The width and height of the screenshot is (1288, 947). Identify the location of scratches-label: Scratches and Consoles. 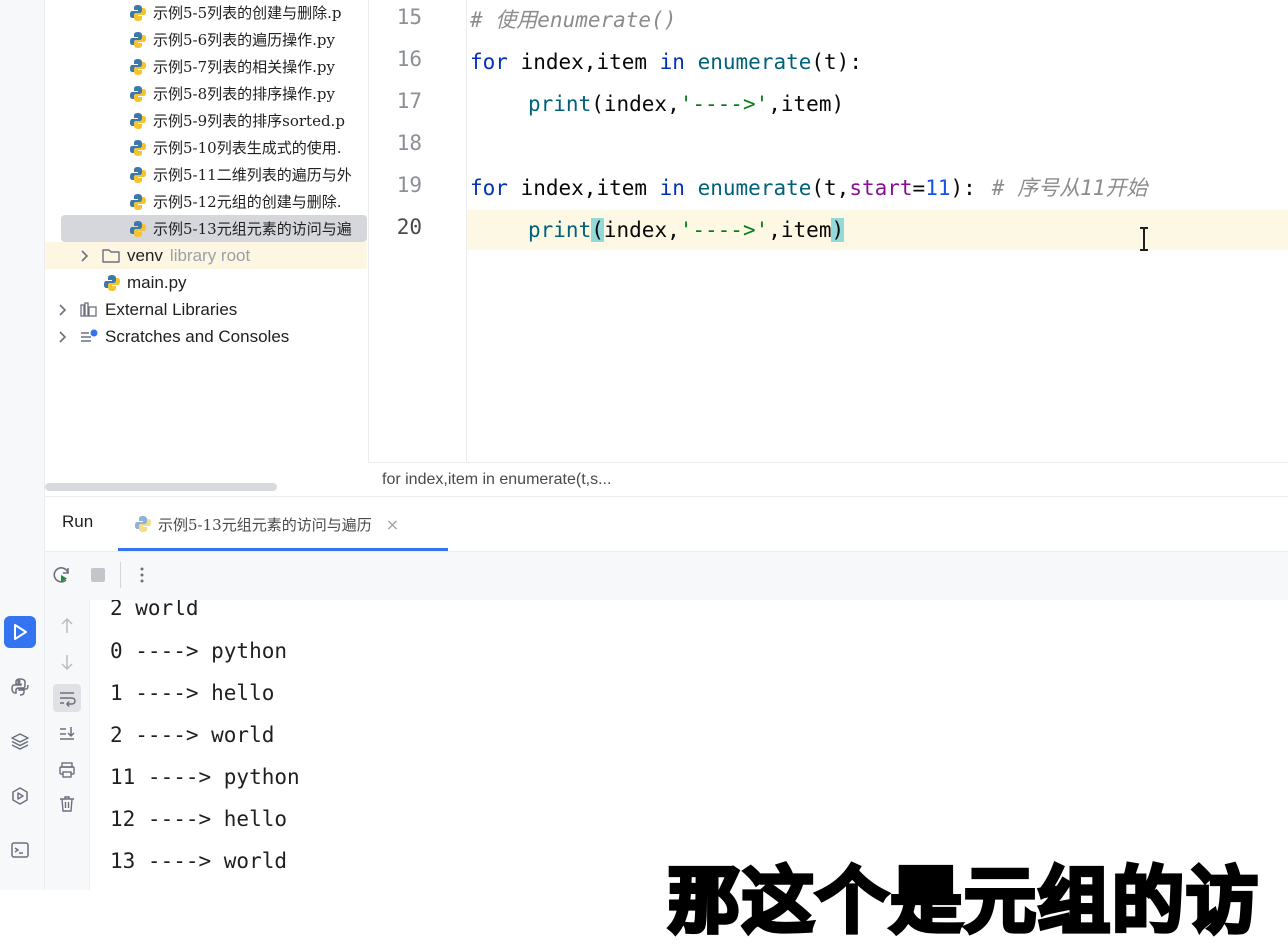
(197, 336).